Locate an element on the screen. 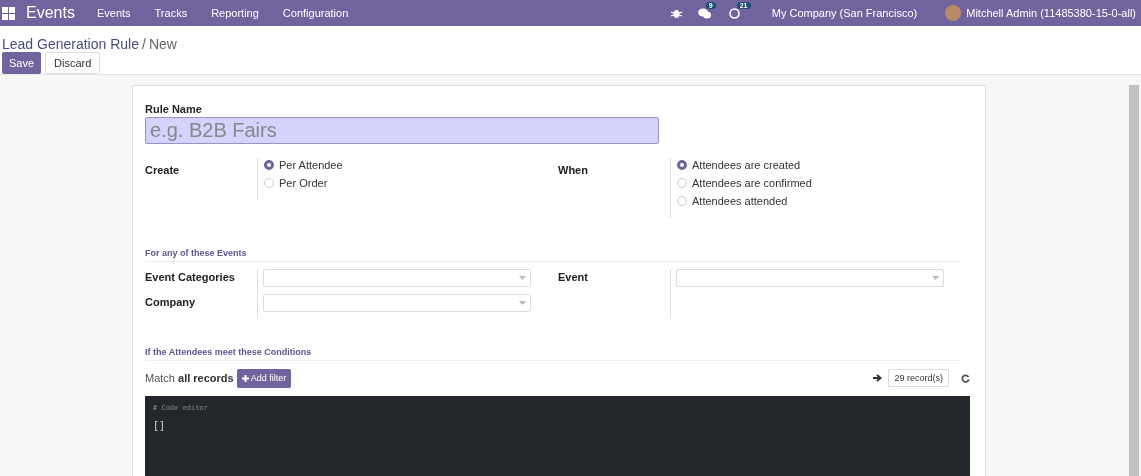  menu-item: Tracks is located at coordinates (171, 13).